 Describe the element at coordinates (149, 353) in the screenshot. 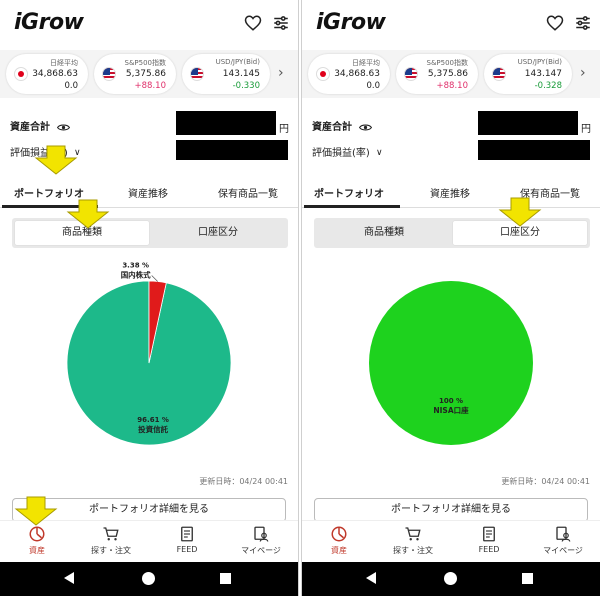

I see `portfolio-pie-chart: 96.61 %投資信託 3.38 %国内株式` at that location.